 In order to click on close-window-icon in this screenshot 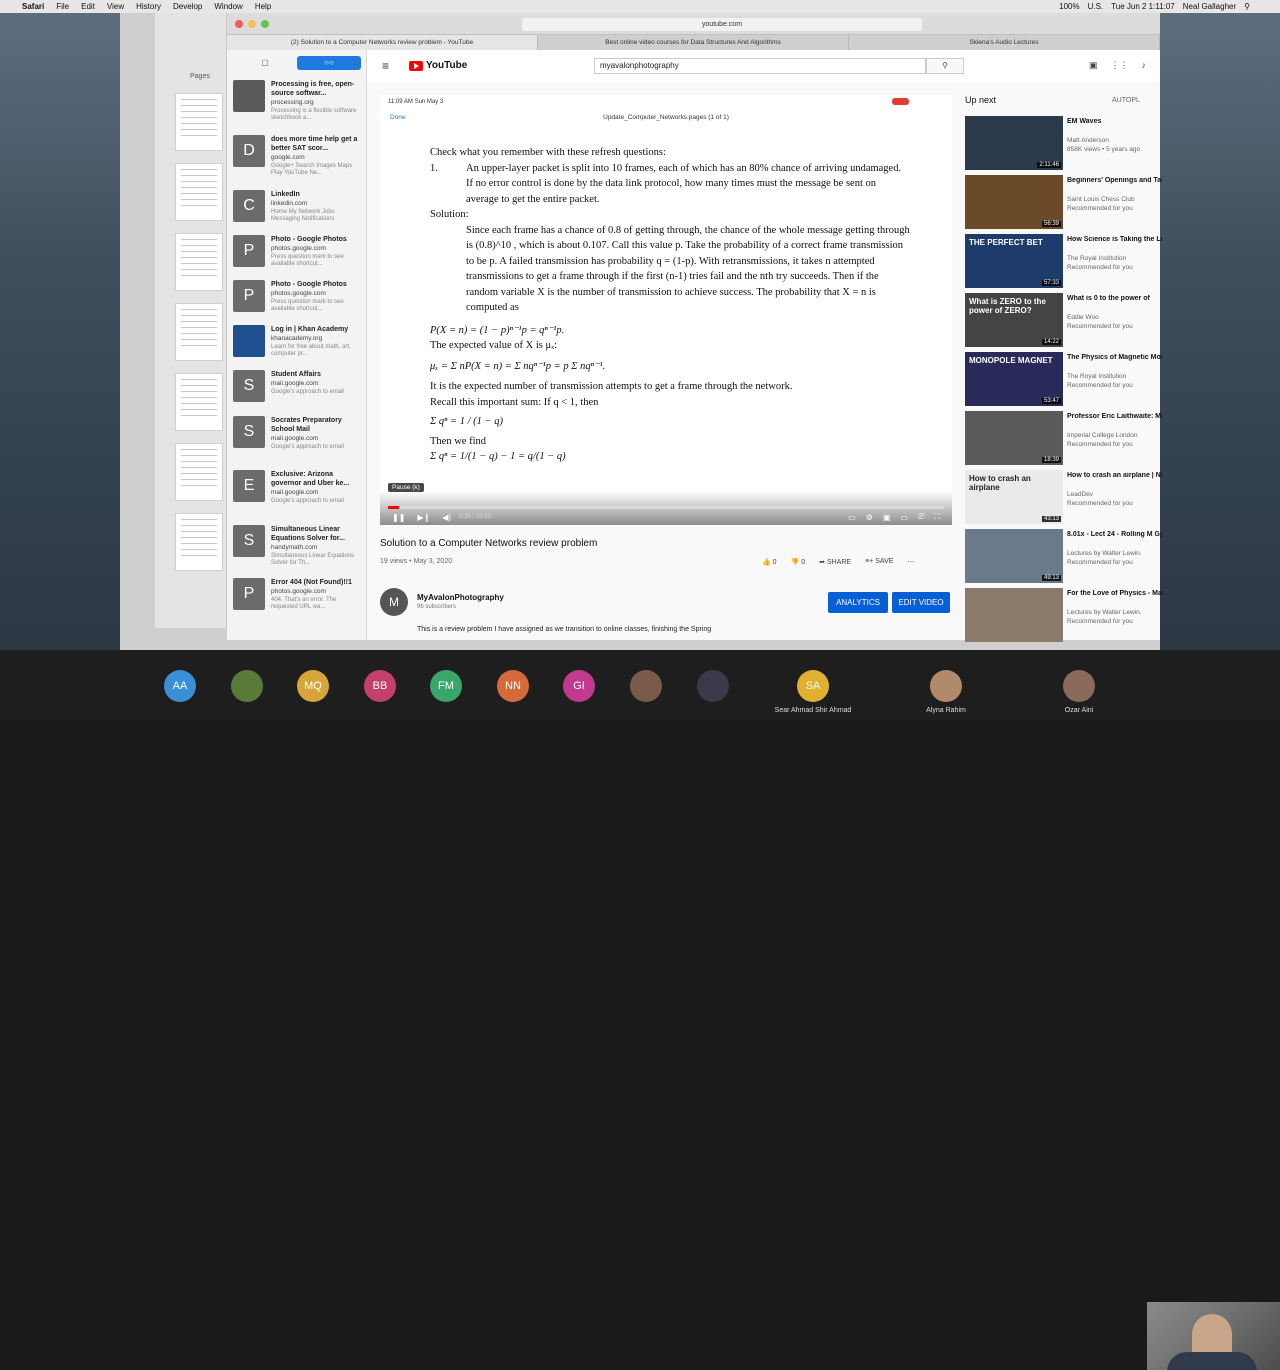, I will do `click(239, 24)`.